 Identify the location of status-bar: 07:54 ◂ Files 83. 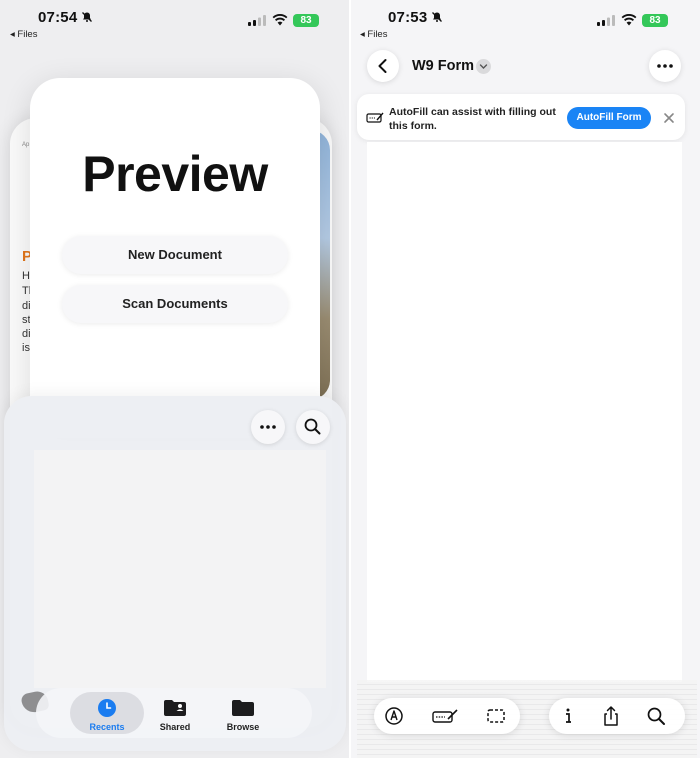
(174, 20).